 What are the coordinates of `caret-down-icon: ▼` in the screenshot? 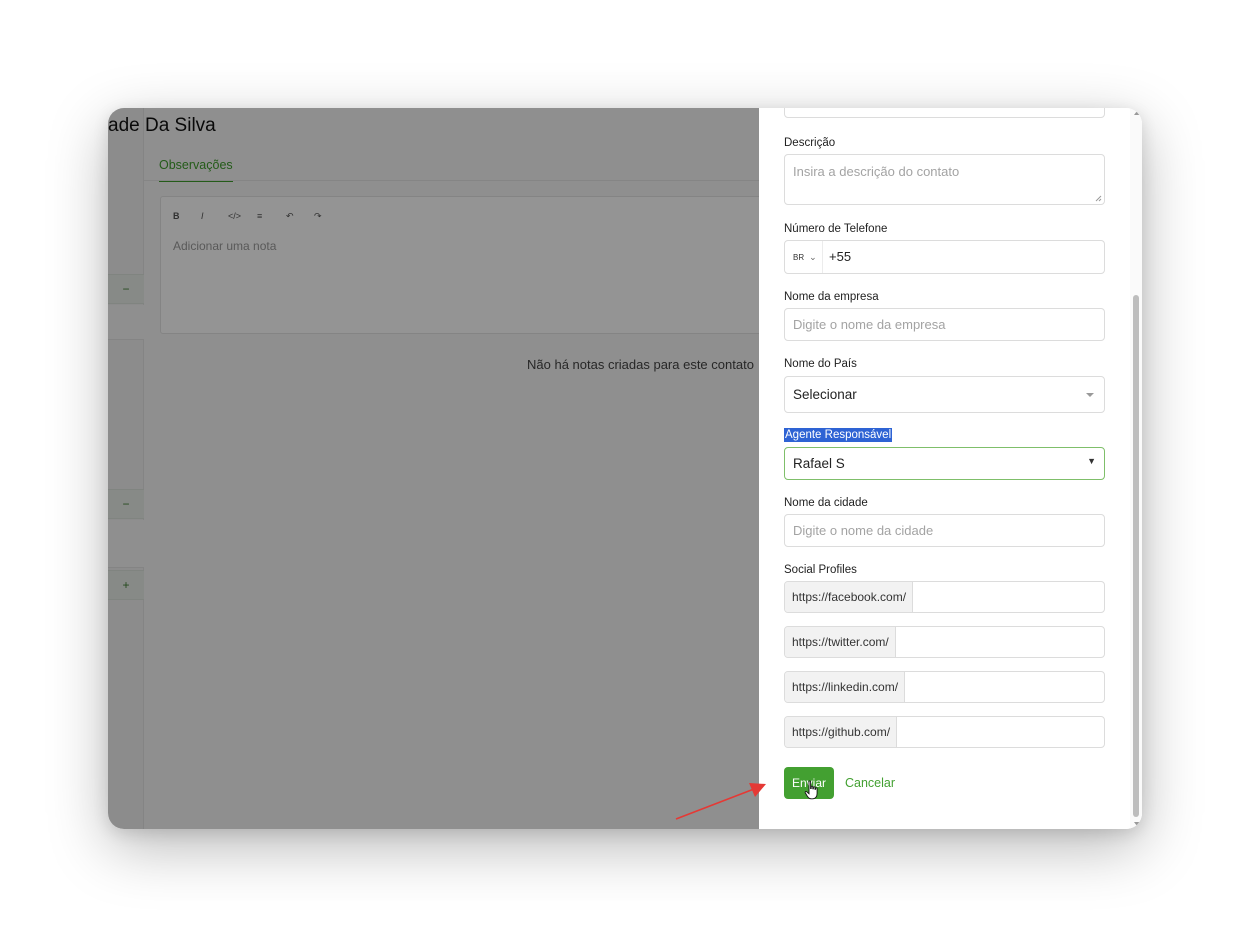 It's located at (1091, 461).